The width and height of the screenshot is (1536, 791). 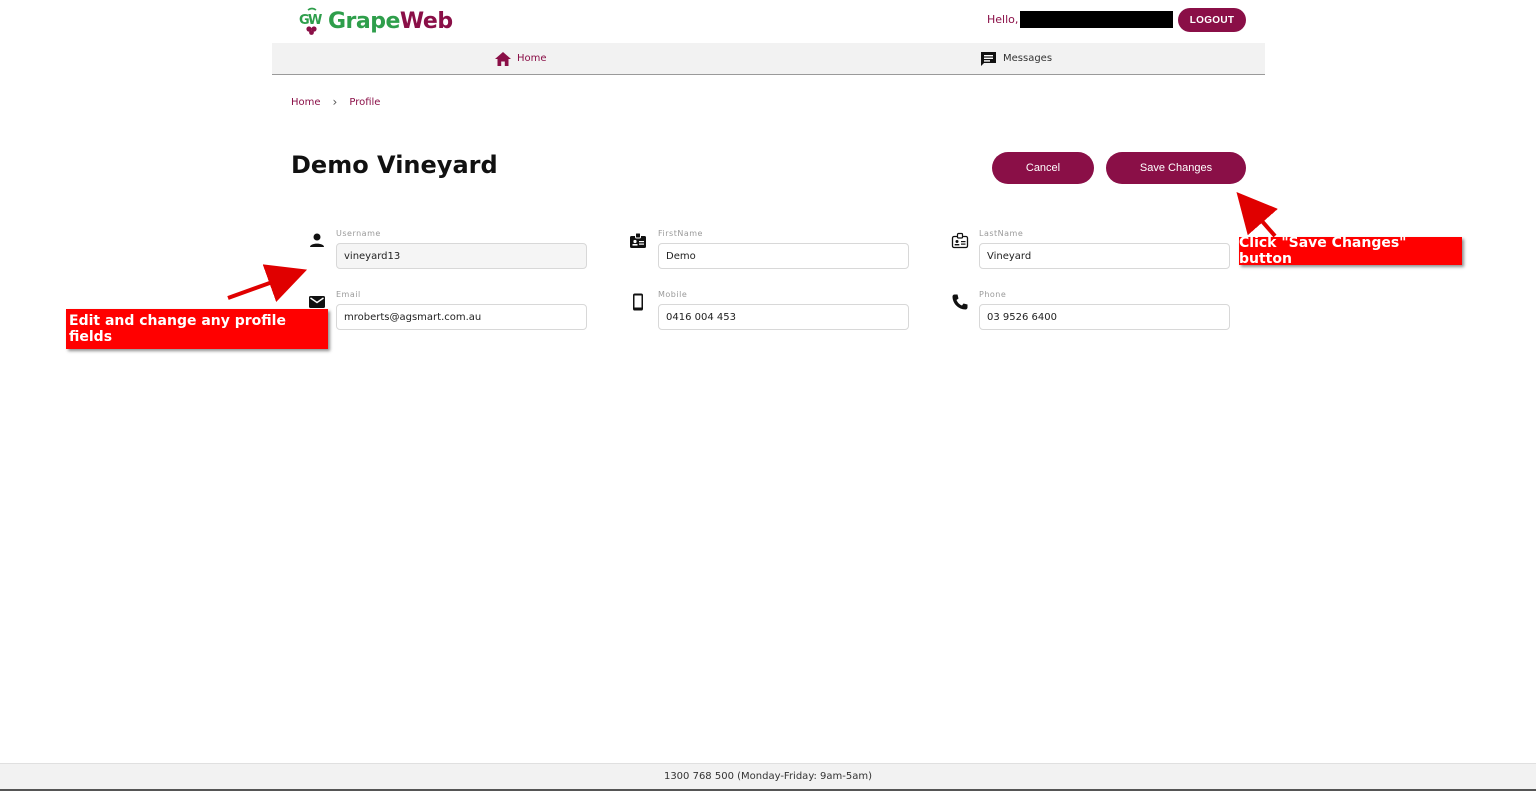 What do you see at coordinates (1043, 168) in the screenshot?
I see `cancel-button: Cancel` at bounding box center [1043, 168].